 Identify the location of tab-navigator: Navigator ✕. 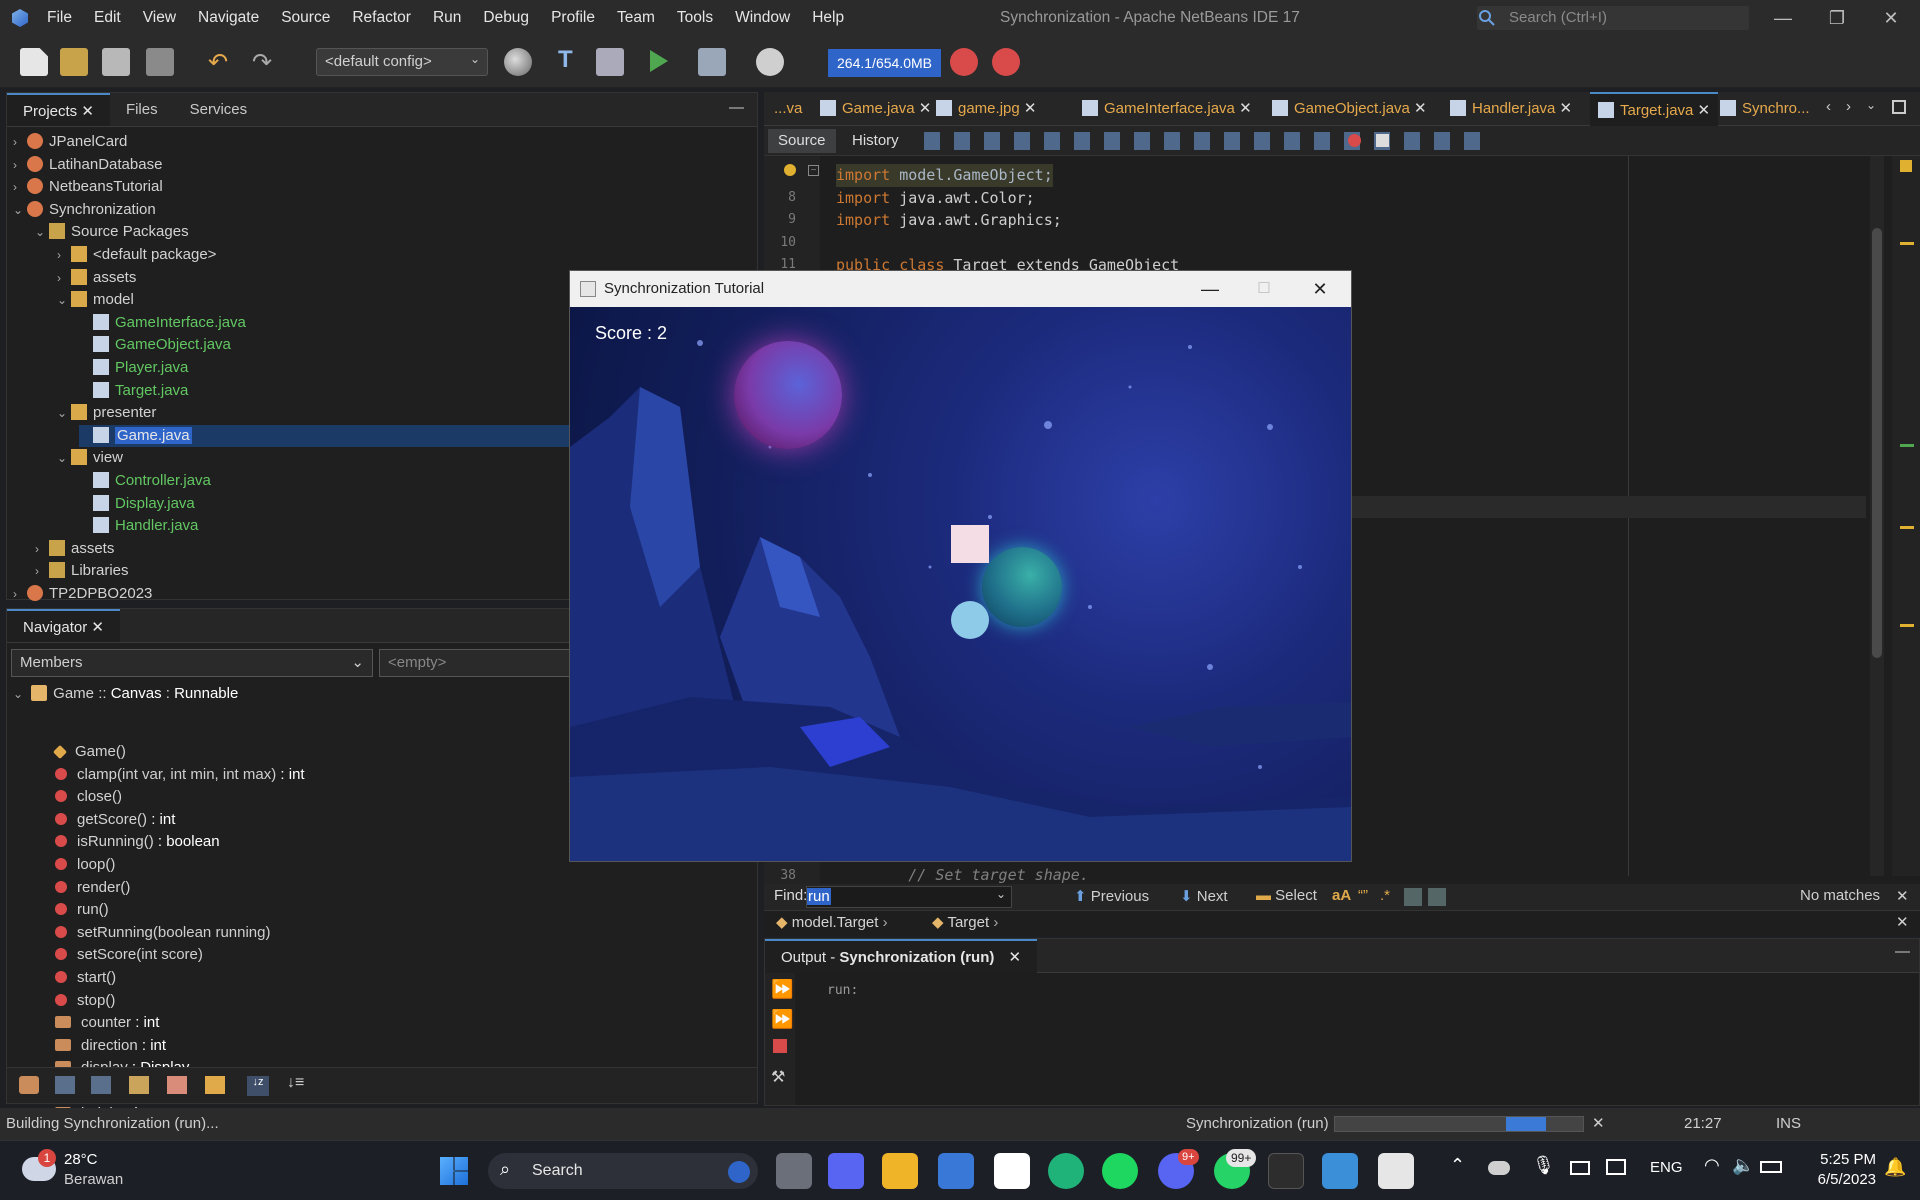
(63, 625).